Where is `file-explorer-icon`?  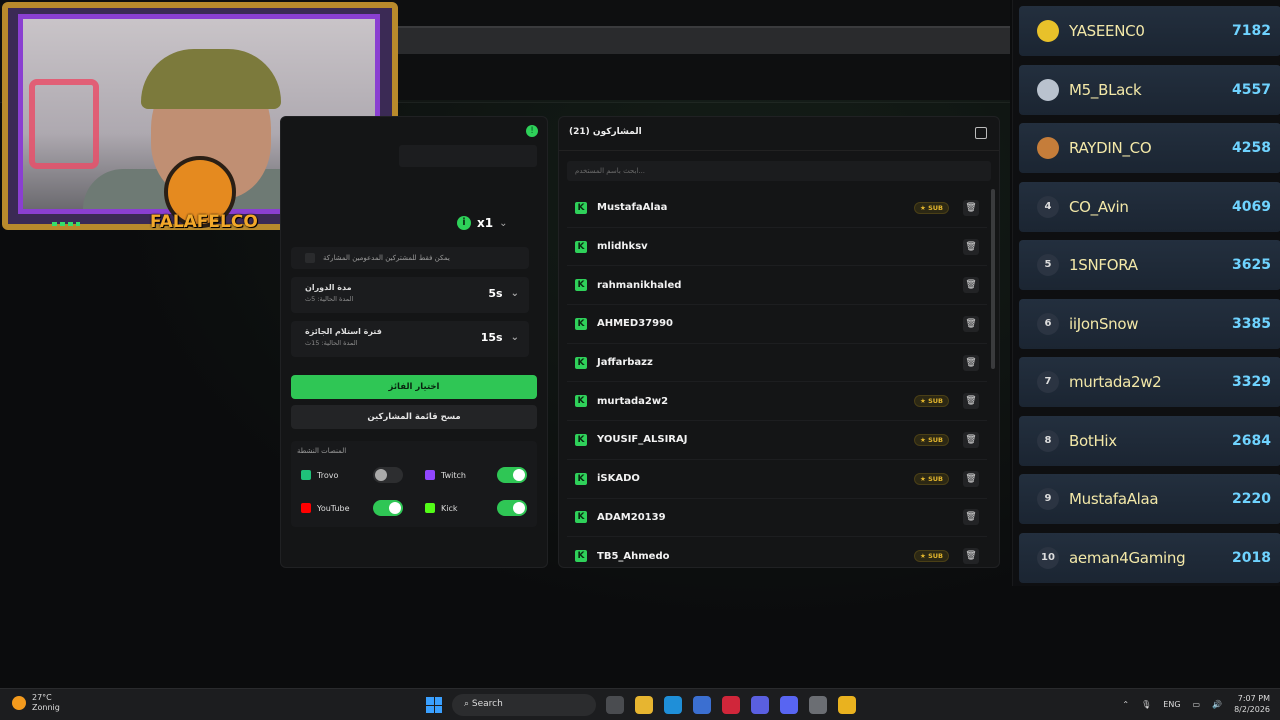
file-explorer-icon is located at coordinates (644, 705).